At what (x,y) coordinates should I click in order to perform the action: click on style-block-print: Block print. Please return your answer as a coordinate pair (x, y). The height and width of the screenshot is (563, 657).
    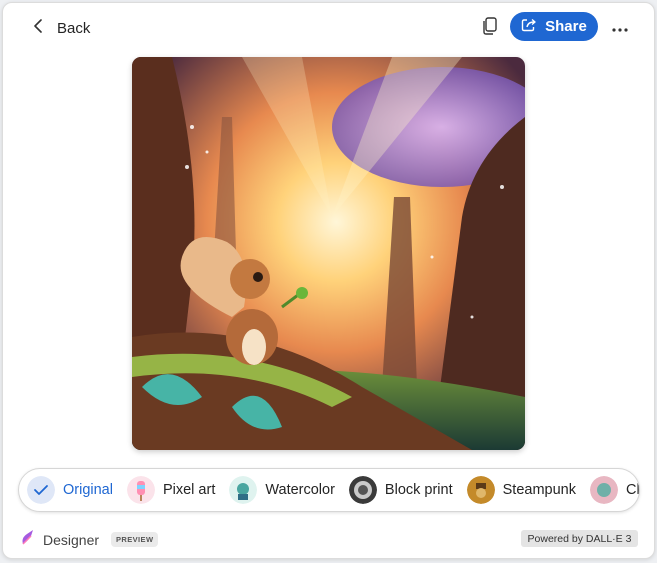
    Looking at the image, I should click on (400, 490).